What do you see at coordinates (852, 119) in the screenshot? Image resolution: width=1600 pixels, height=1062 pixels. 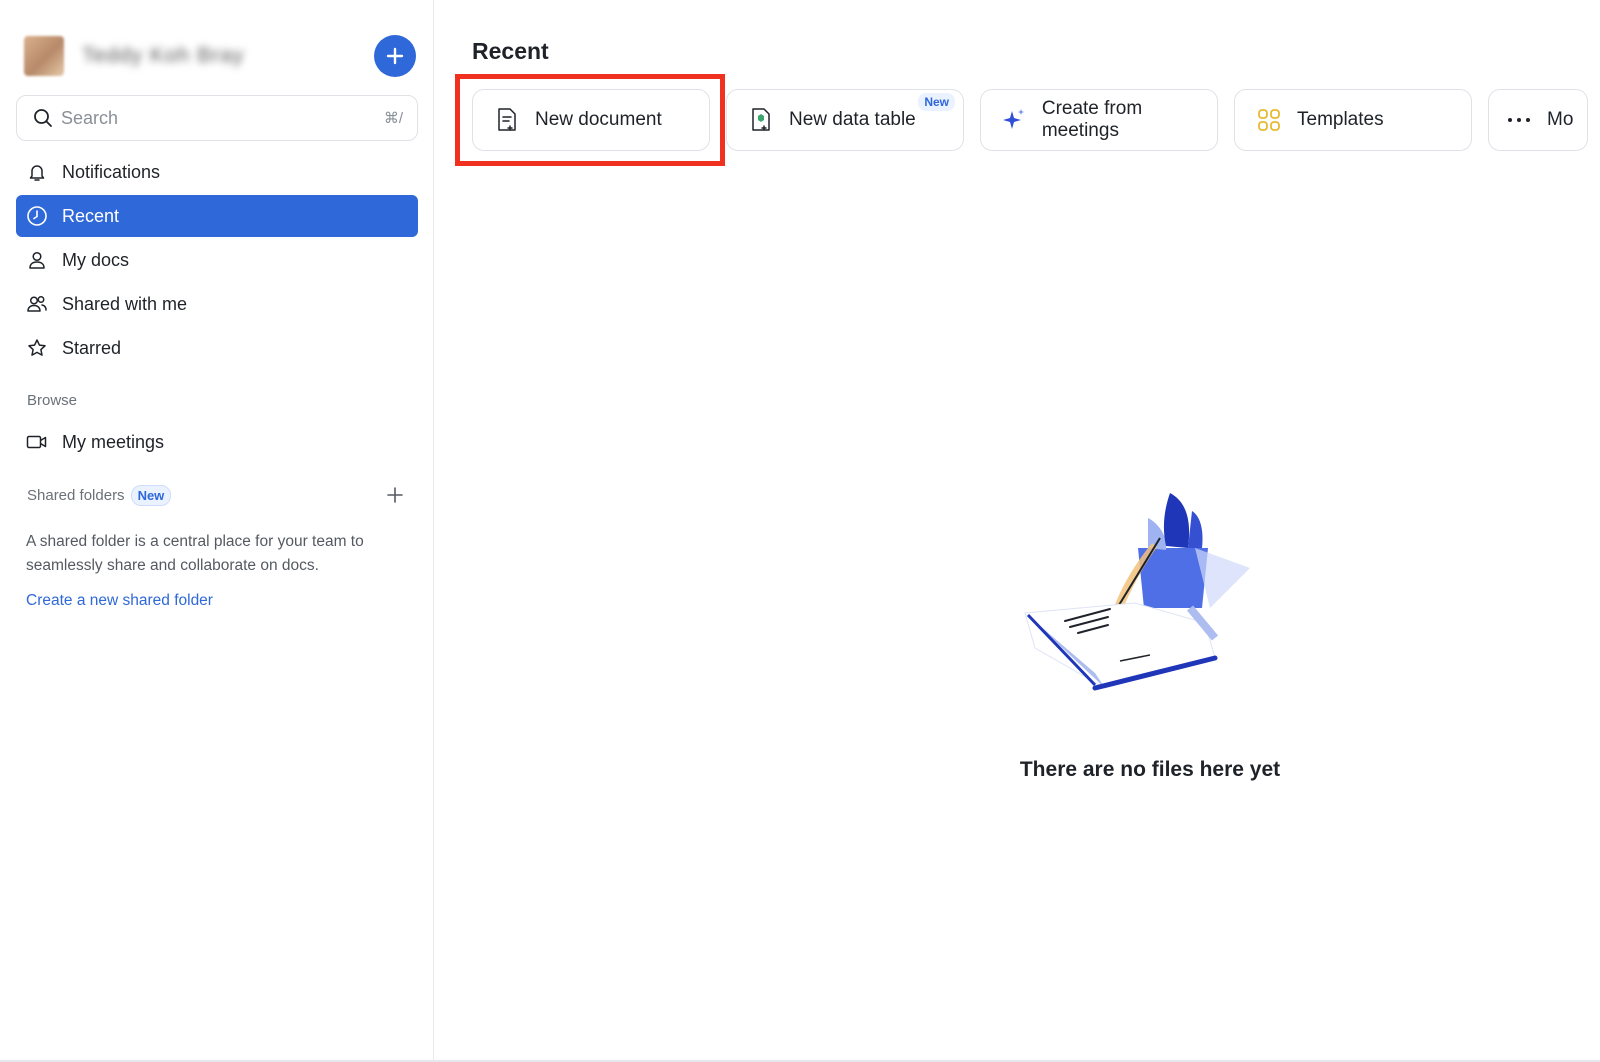 I see `action-label: New data table` at bounding box center [852, 119].